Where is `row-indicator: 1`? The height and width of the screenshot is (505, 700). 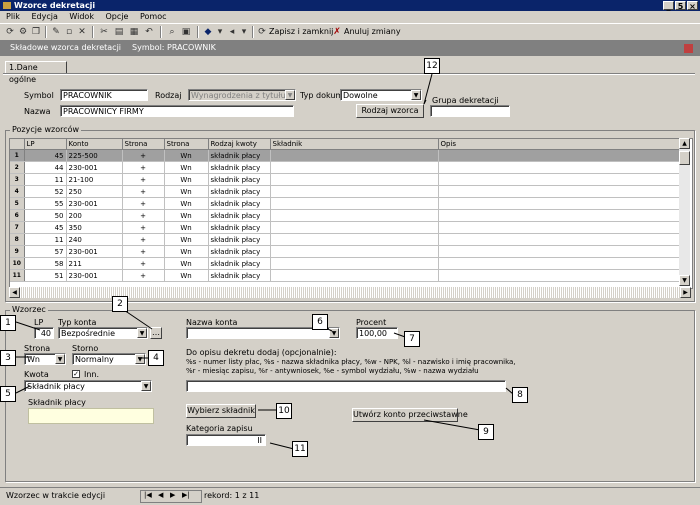
row-indicator: 1 is located at coordinates (17, 155).